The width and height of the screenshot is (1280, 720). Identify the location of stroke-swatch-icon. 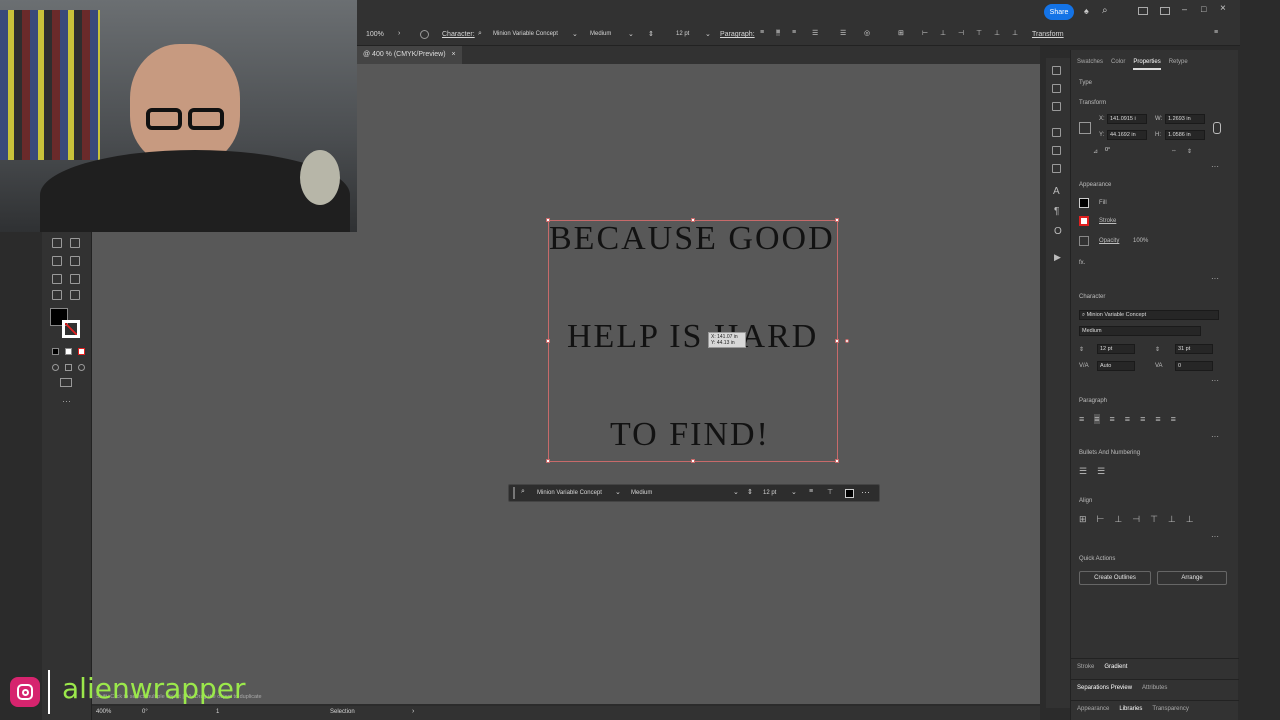
(1084, 221).